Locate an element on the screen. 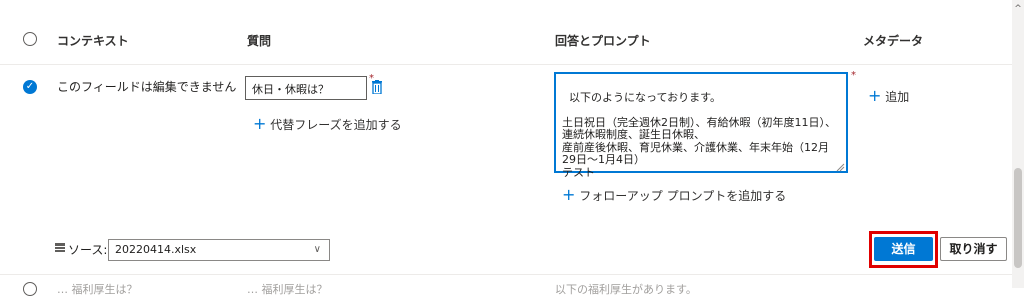  cancel-button: 取り消す is located at coordinates (973, 249).